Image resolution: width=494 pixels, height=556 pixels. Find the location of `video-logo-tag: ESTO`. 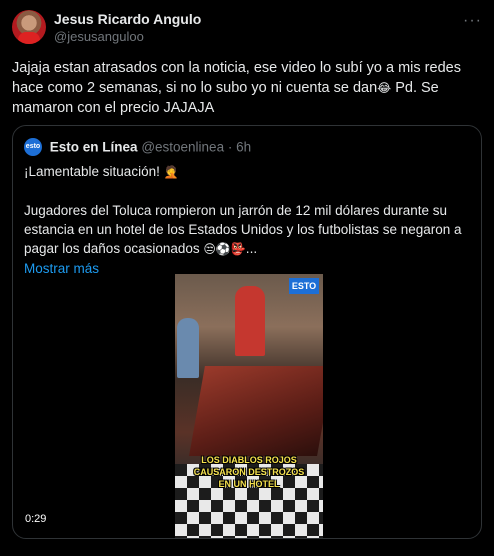

video-logo-tag: ESTO is located at coordinates (304, 286).